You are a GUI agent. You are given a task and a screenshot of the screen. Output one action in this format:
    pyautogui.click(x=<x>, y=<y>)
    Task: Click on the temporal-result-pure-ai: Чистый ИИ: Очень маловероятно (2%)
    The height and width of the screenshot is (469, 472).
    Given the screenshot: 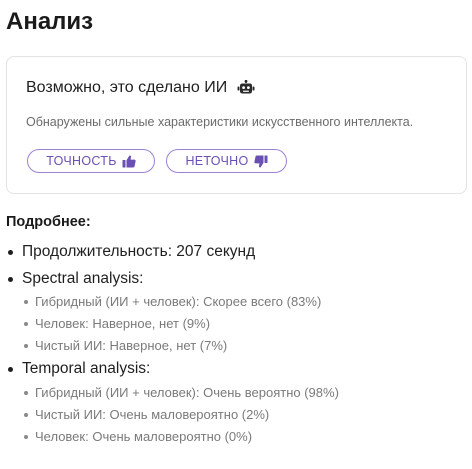 What is the action you would take?
    pyautogui.click(x=146, y=414)
    